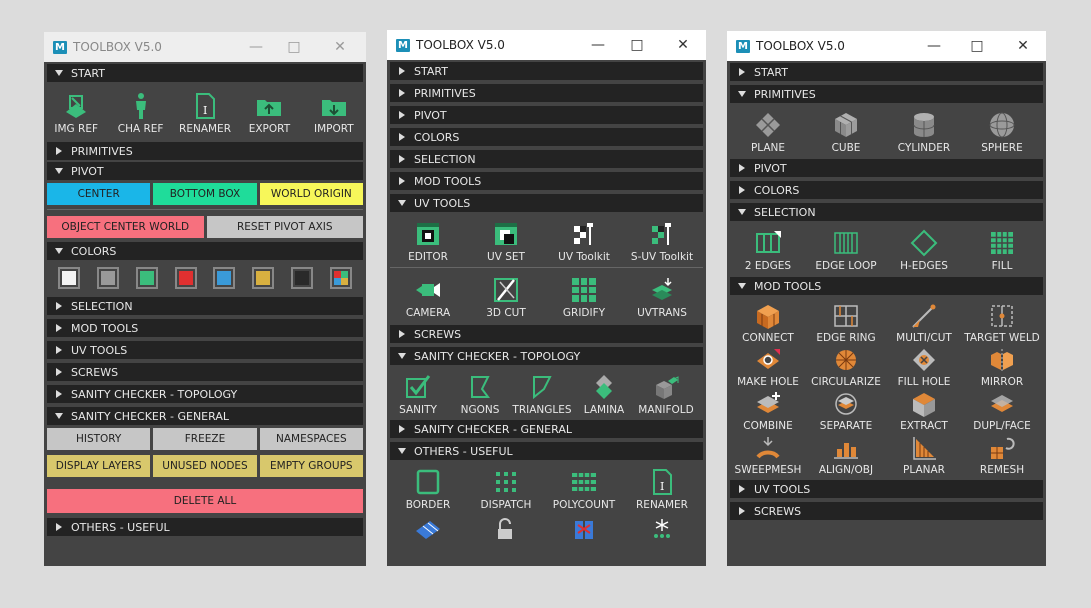 This screenshot has height=608, width=1091. I want to click on lamina-button: LAMINA, so click(604, 393).